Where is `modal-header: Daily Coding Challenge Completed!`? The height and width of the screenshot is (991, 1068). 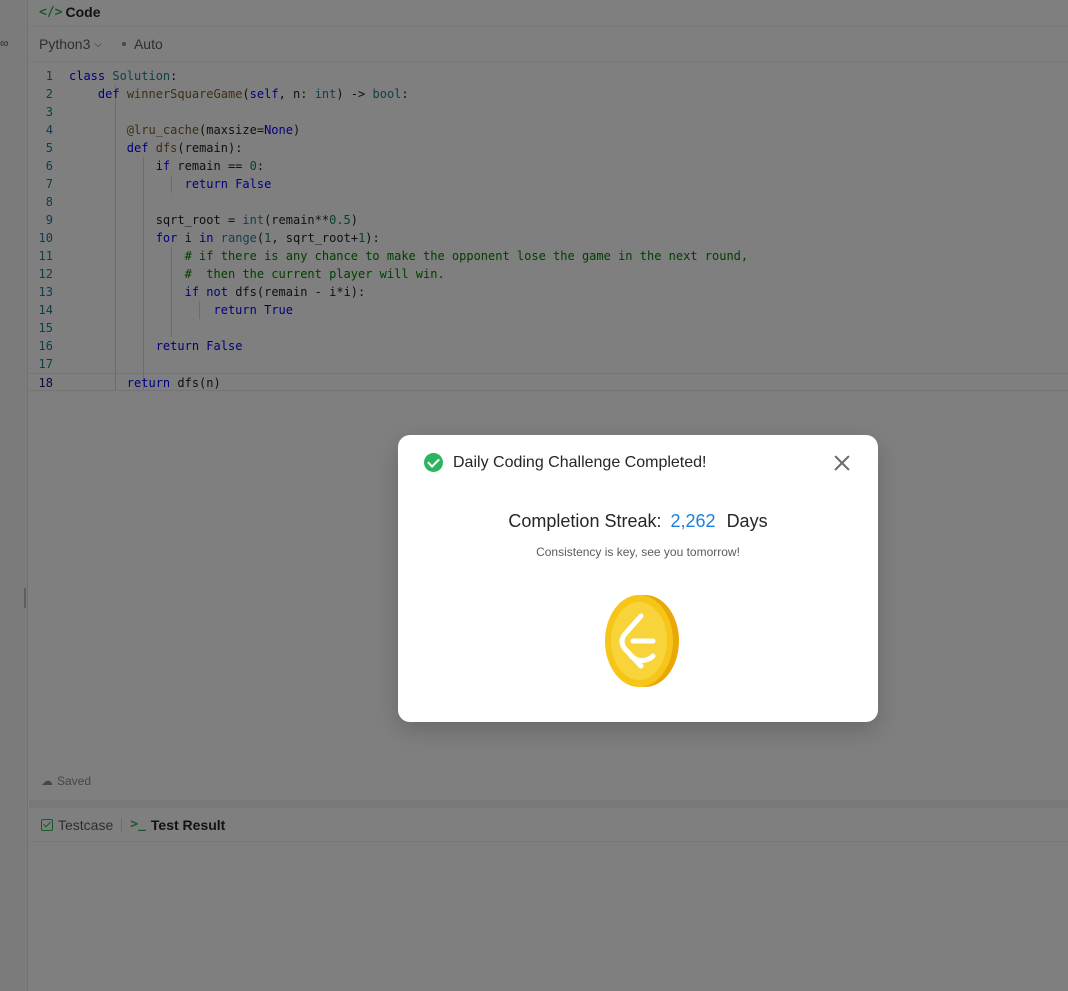 modal-header: Daily Coding Challenge Completed! is located at coordinates (565, 462).